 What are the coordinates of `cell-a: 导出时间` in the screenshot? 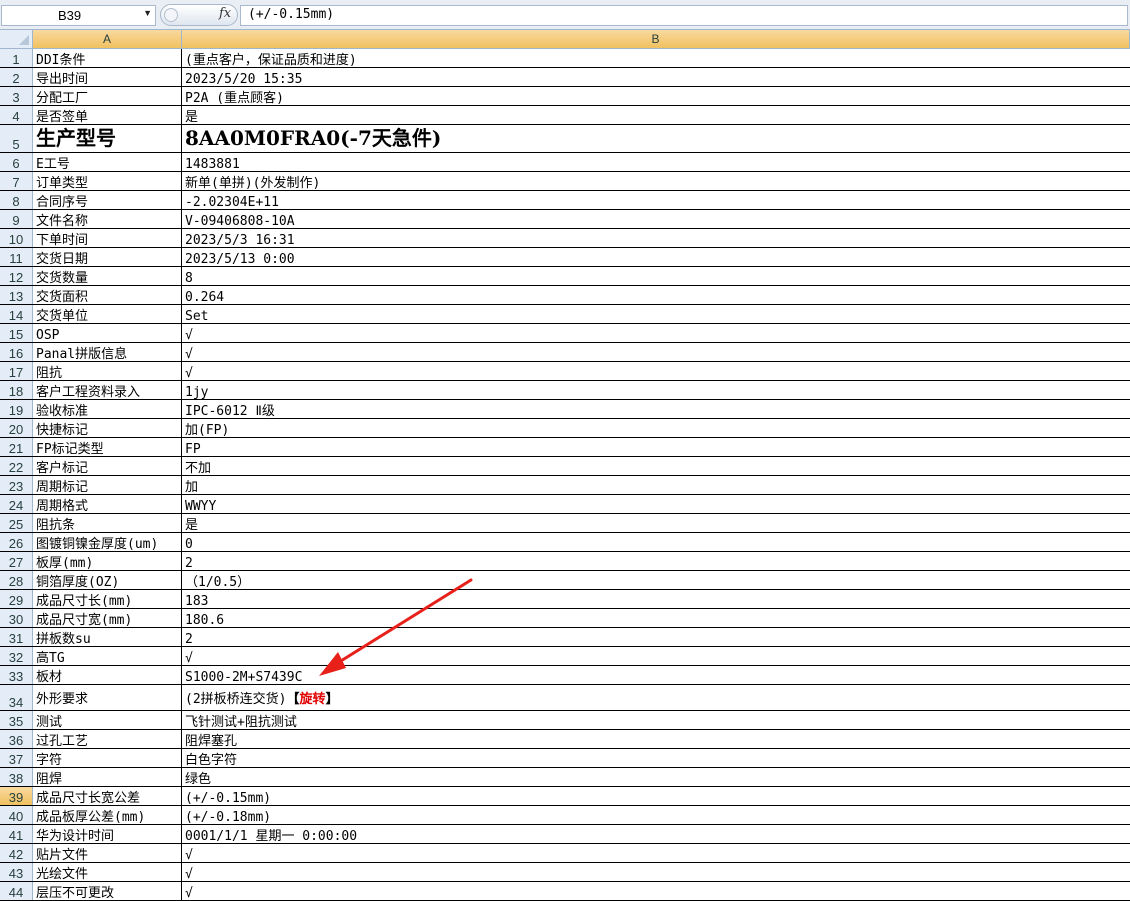 It's located at (107, 77).